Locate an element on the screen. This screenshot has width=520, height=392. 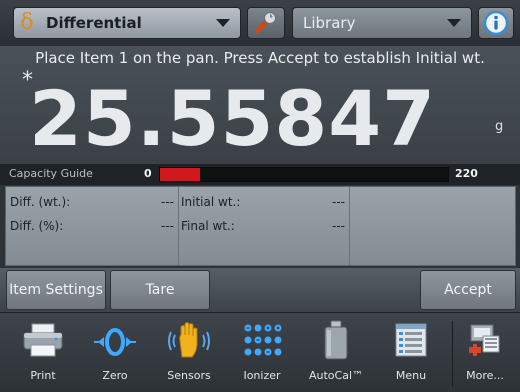
menu-button: Menu is located at coordinates (411, 353).